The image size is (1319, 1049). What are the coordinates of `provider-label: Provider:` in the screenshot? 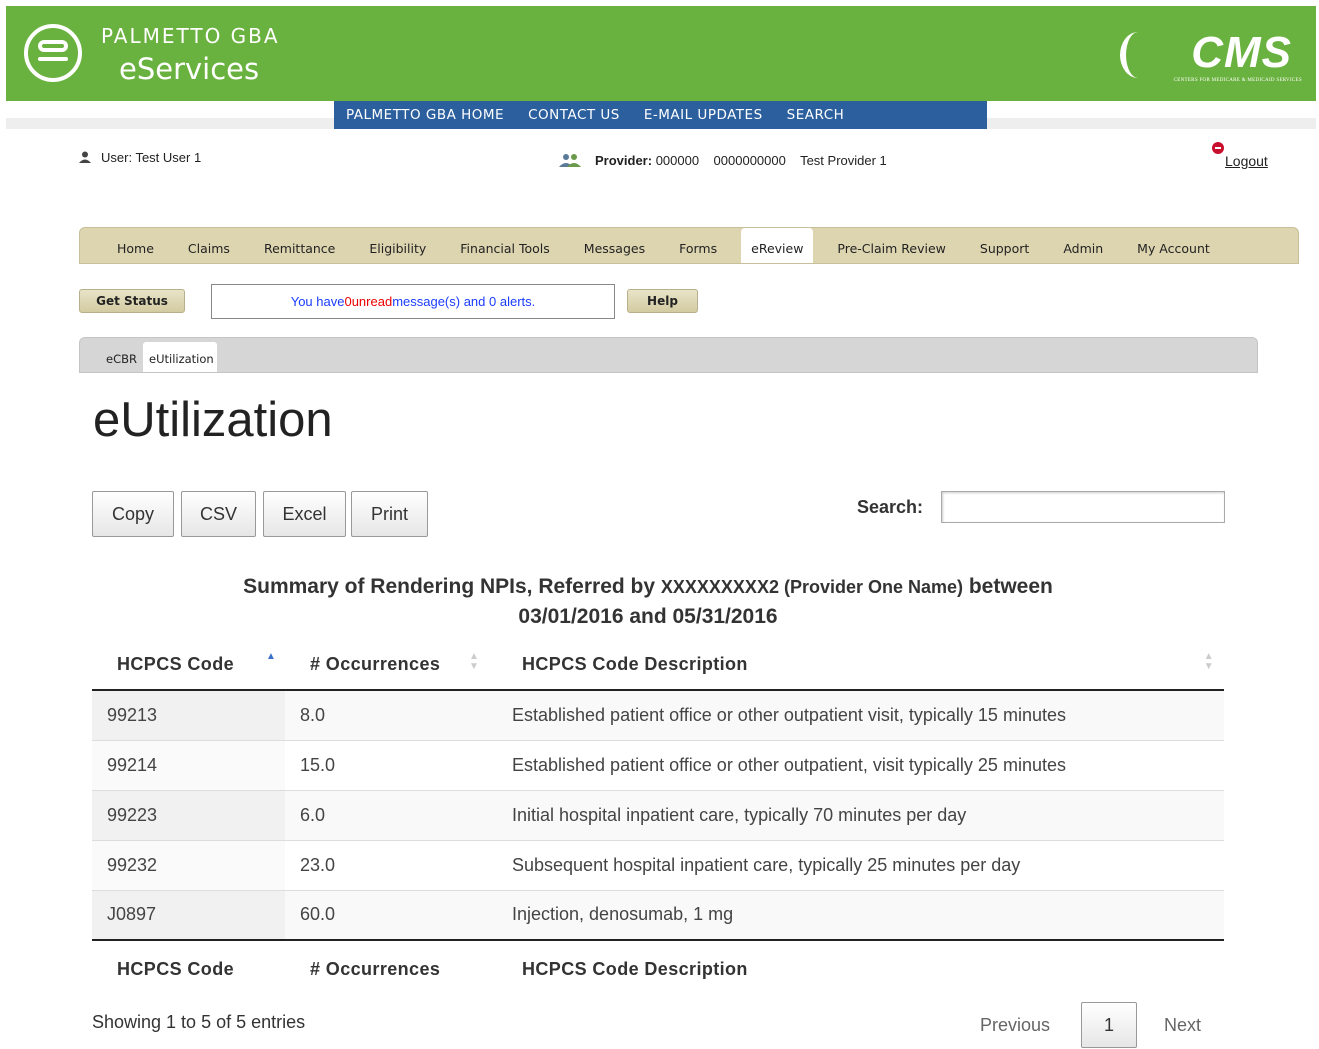 It's located at (624, 160).